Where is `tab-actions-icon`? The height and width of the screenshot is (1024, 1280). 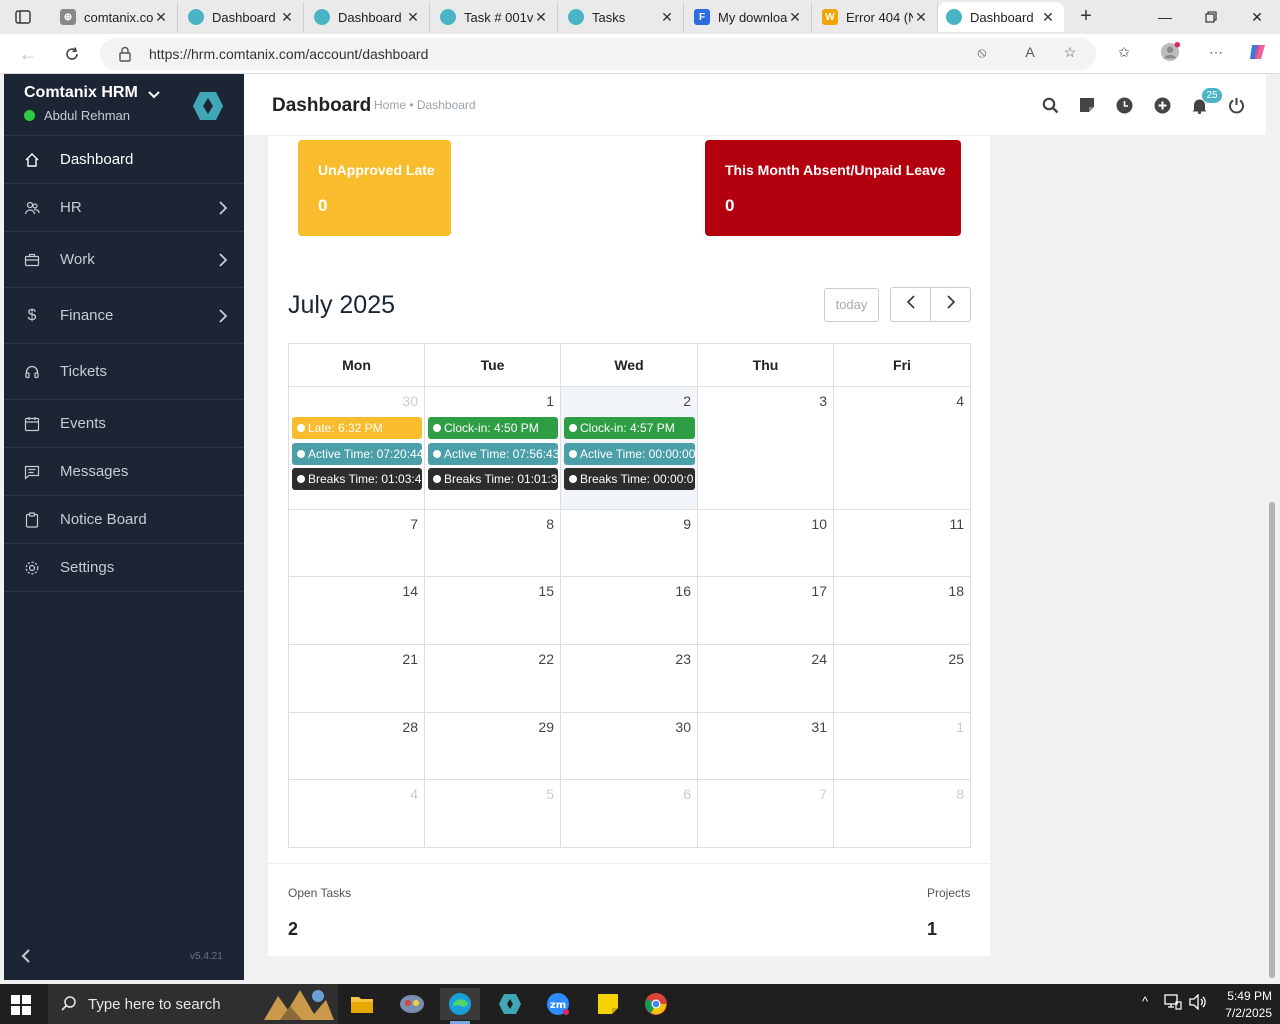
tab-actions-icon is located at coordinates (23, 17).